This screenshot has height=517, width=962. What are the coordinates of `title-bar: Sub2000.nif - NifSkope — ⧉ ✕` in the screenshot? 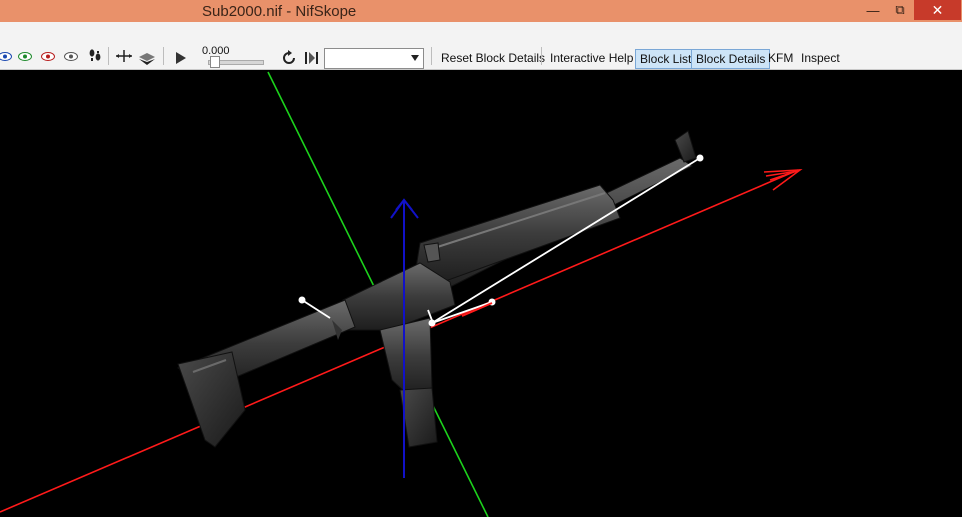 It's located at (481, 11).